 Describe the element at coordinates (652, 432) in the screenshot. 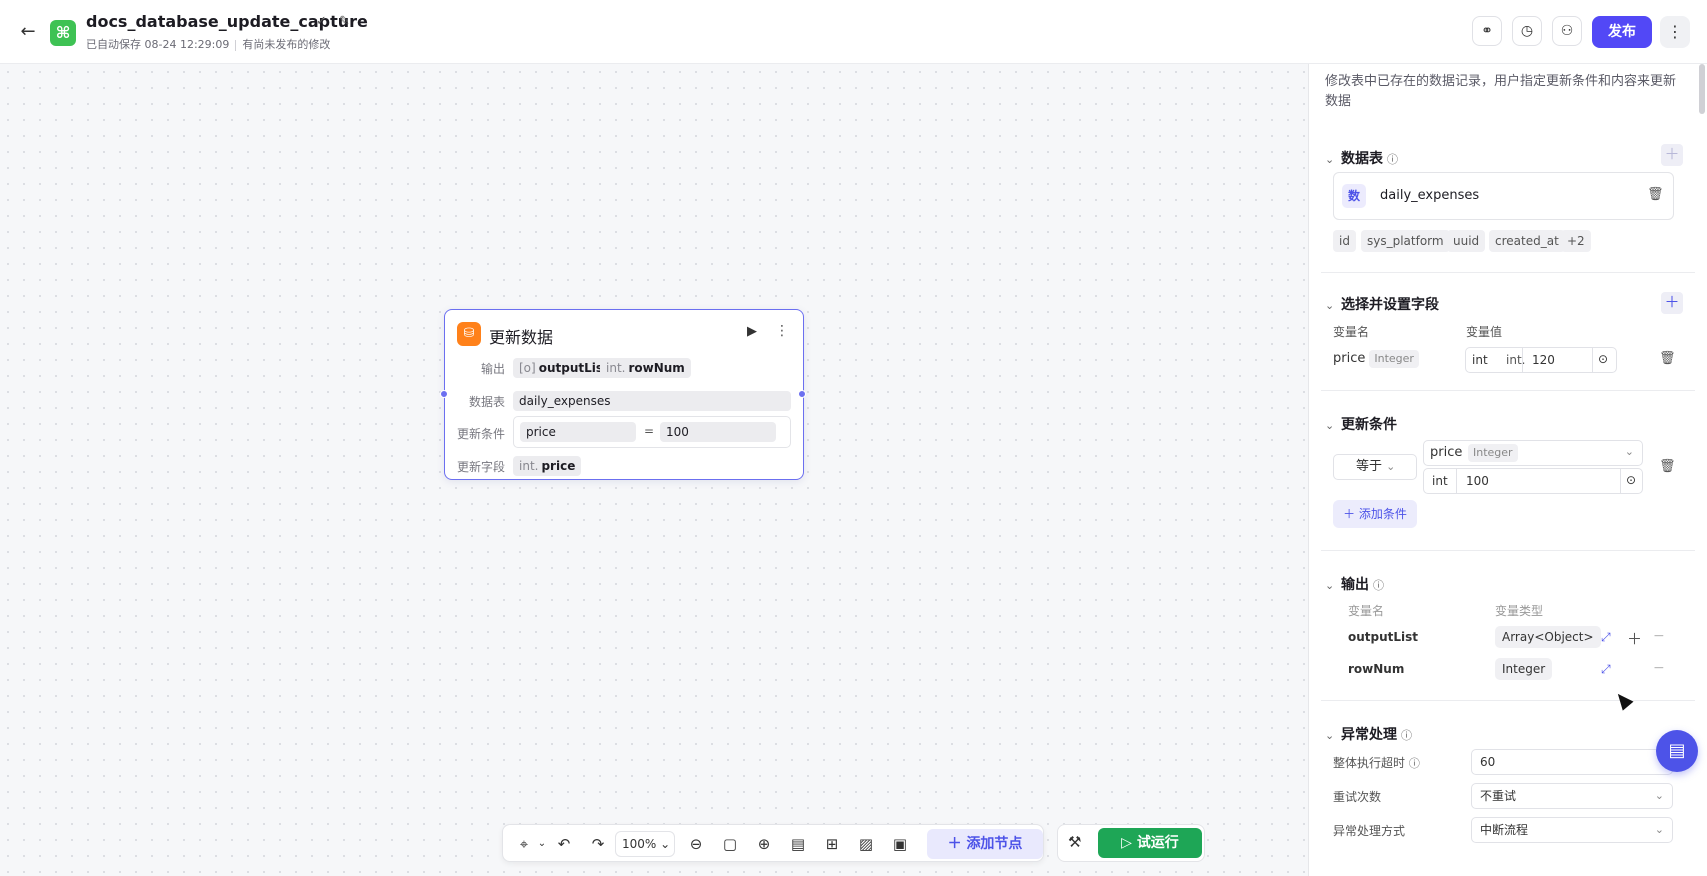

I see `condition-row: price = 100` at that location.